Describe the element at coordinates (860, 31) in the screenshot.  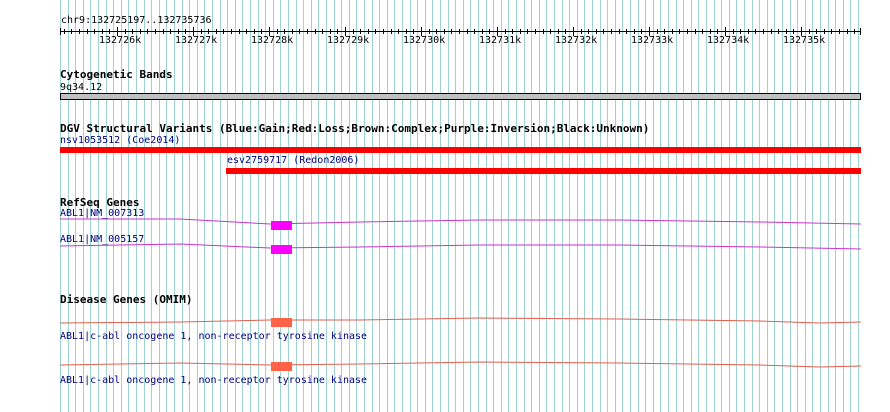
I see `ruler-right-end` at that location.